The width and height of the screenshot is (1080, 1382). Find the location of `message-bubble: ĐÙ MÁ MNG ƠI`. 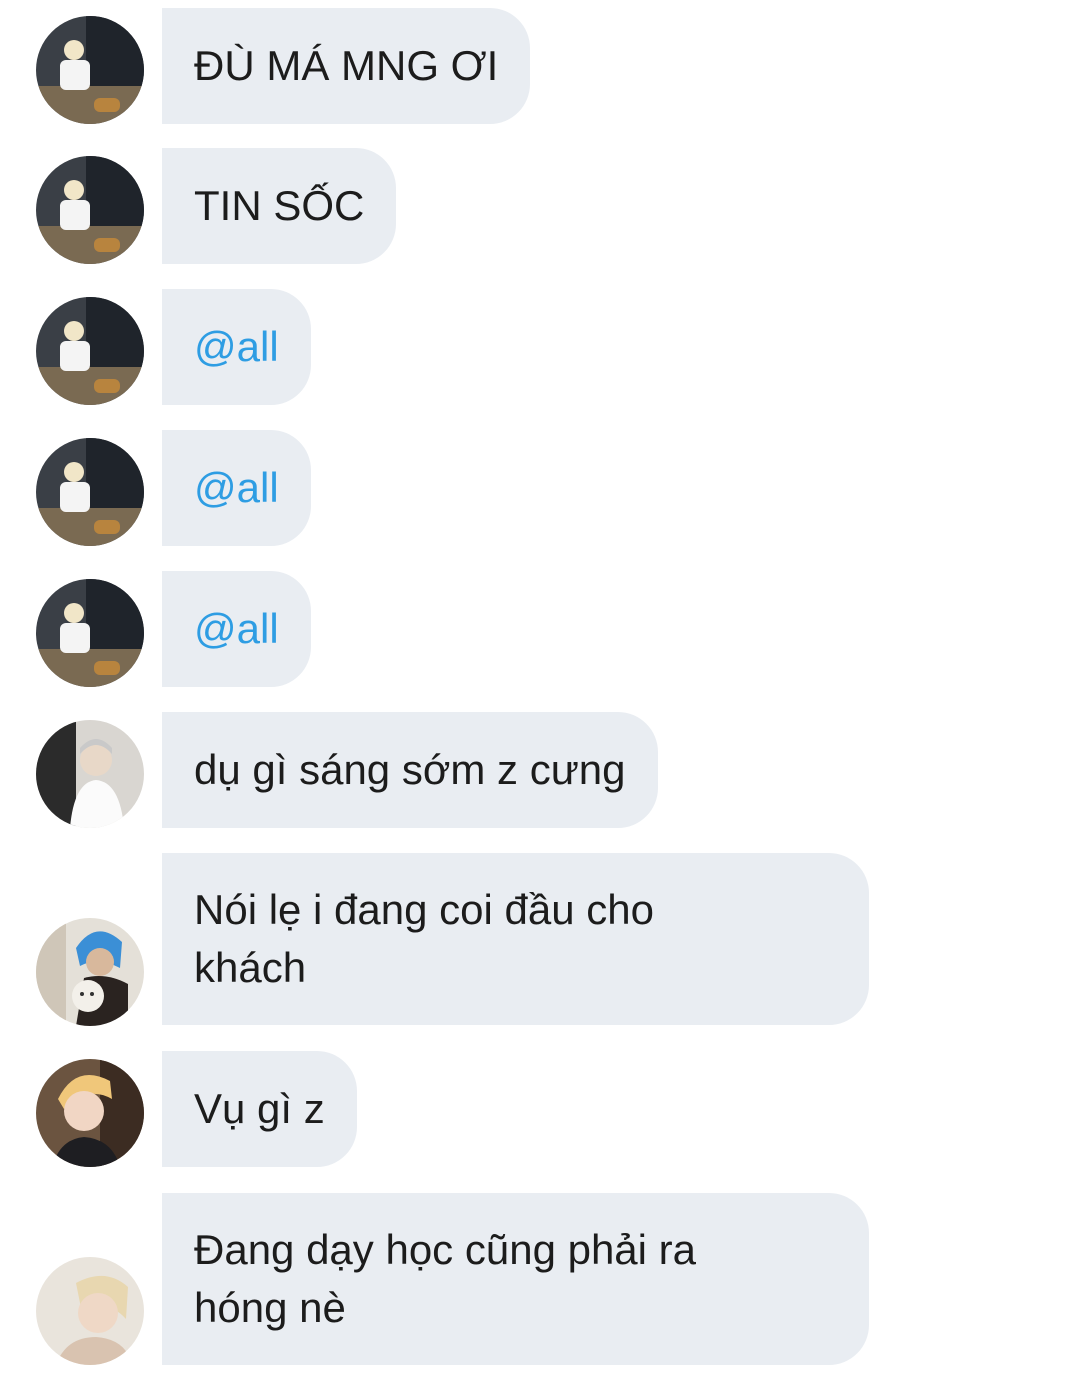

message-bubble: ĐÙ MÁ MNG ƠI is located at coordinates (346, 66).